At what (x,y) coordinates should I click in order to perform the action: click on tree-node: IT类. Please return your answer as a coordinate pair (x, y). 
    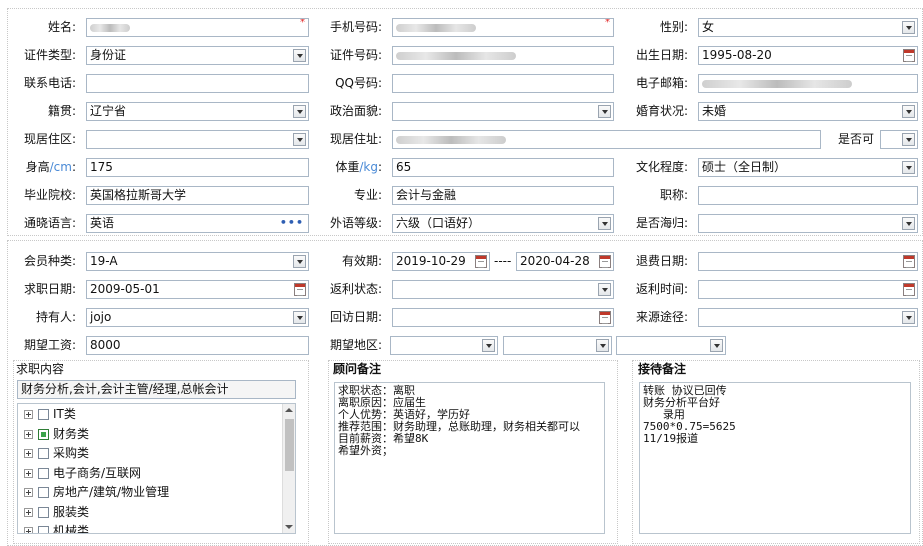
    Looking at the image, I should click on (50, 414).